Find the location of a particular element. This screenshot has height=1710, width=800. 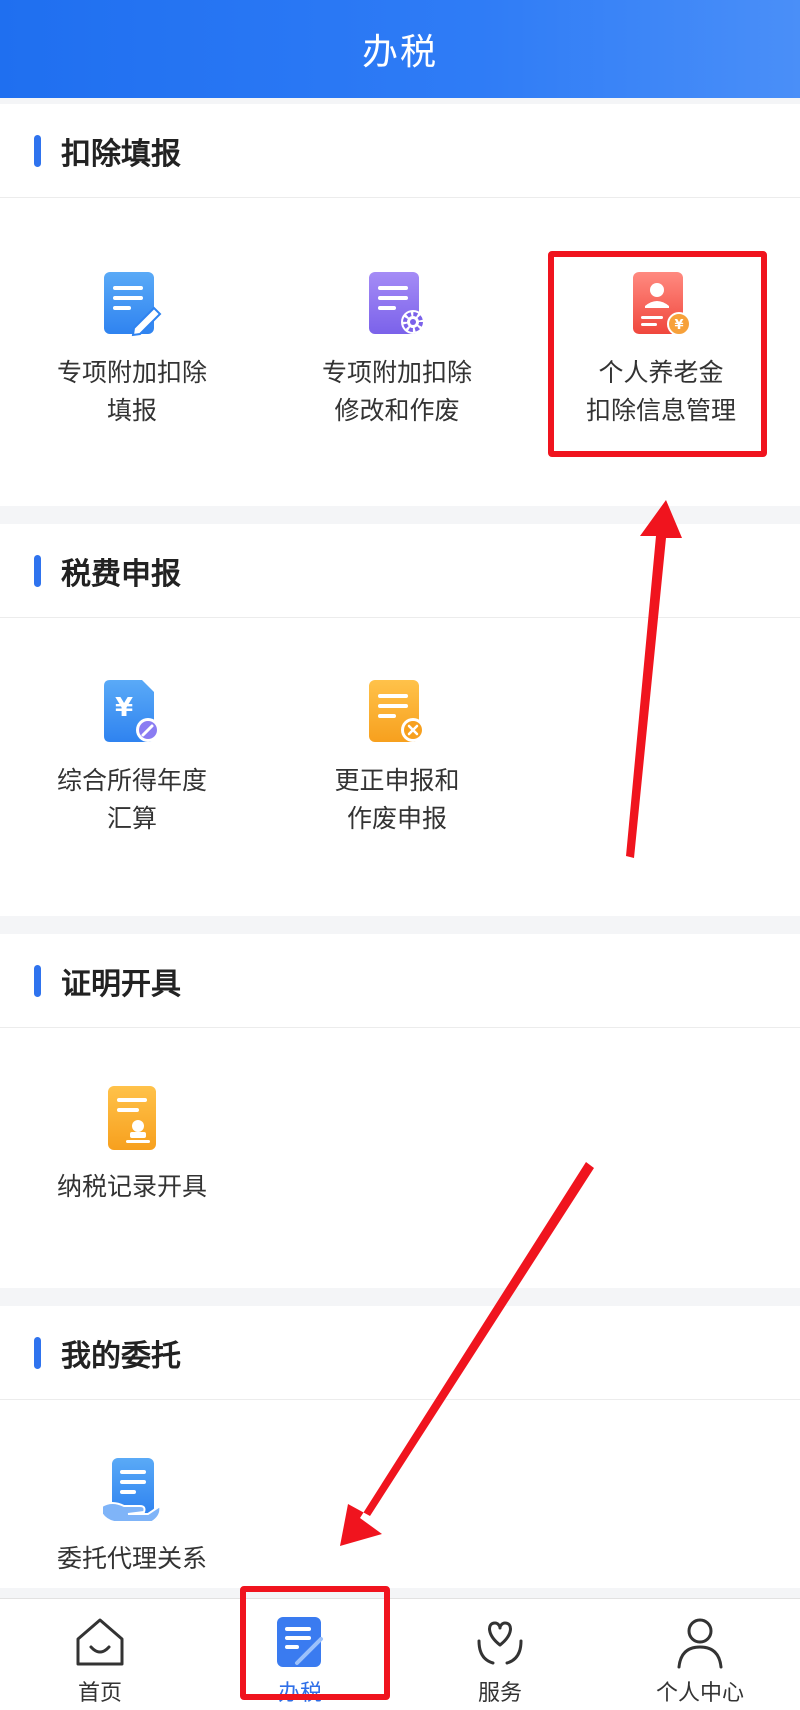

yuan-doc-edit-icon: ¥ is located at coordinates (132, 711).